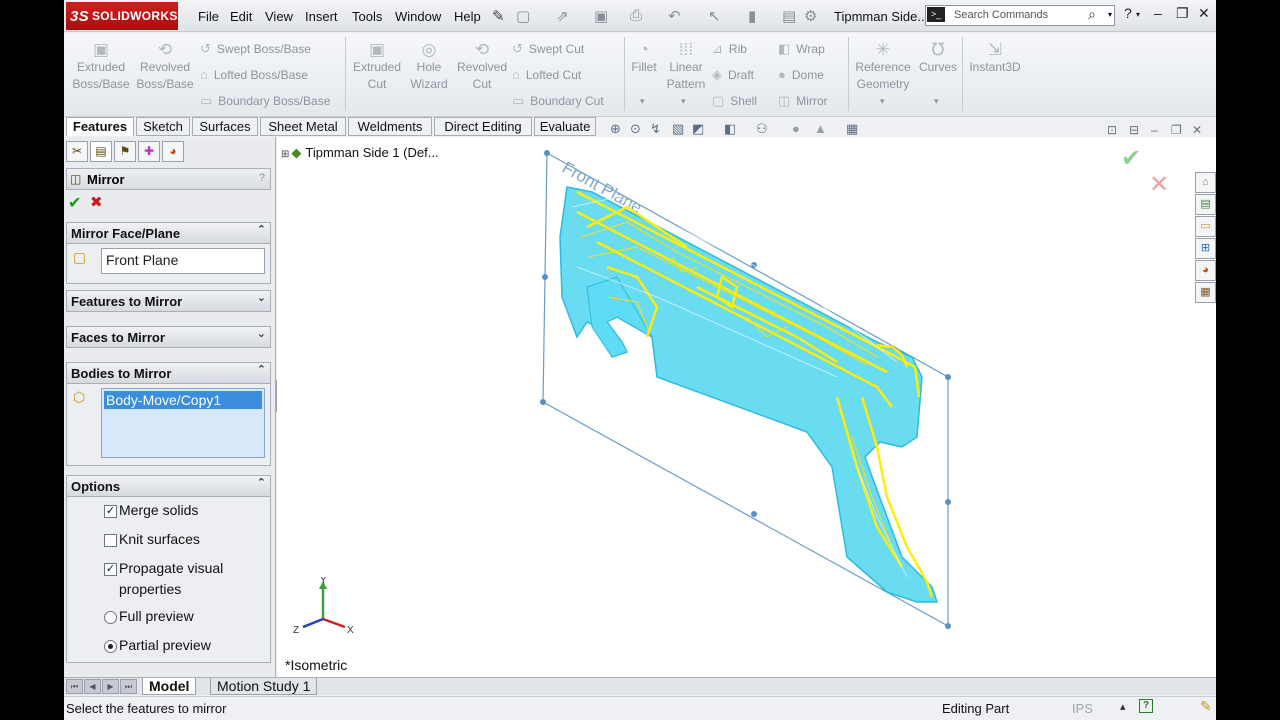 The image size is (1280, 720). I want to click on design-library-icon: ▤, so click(1205, 204).